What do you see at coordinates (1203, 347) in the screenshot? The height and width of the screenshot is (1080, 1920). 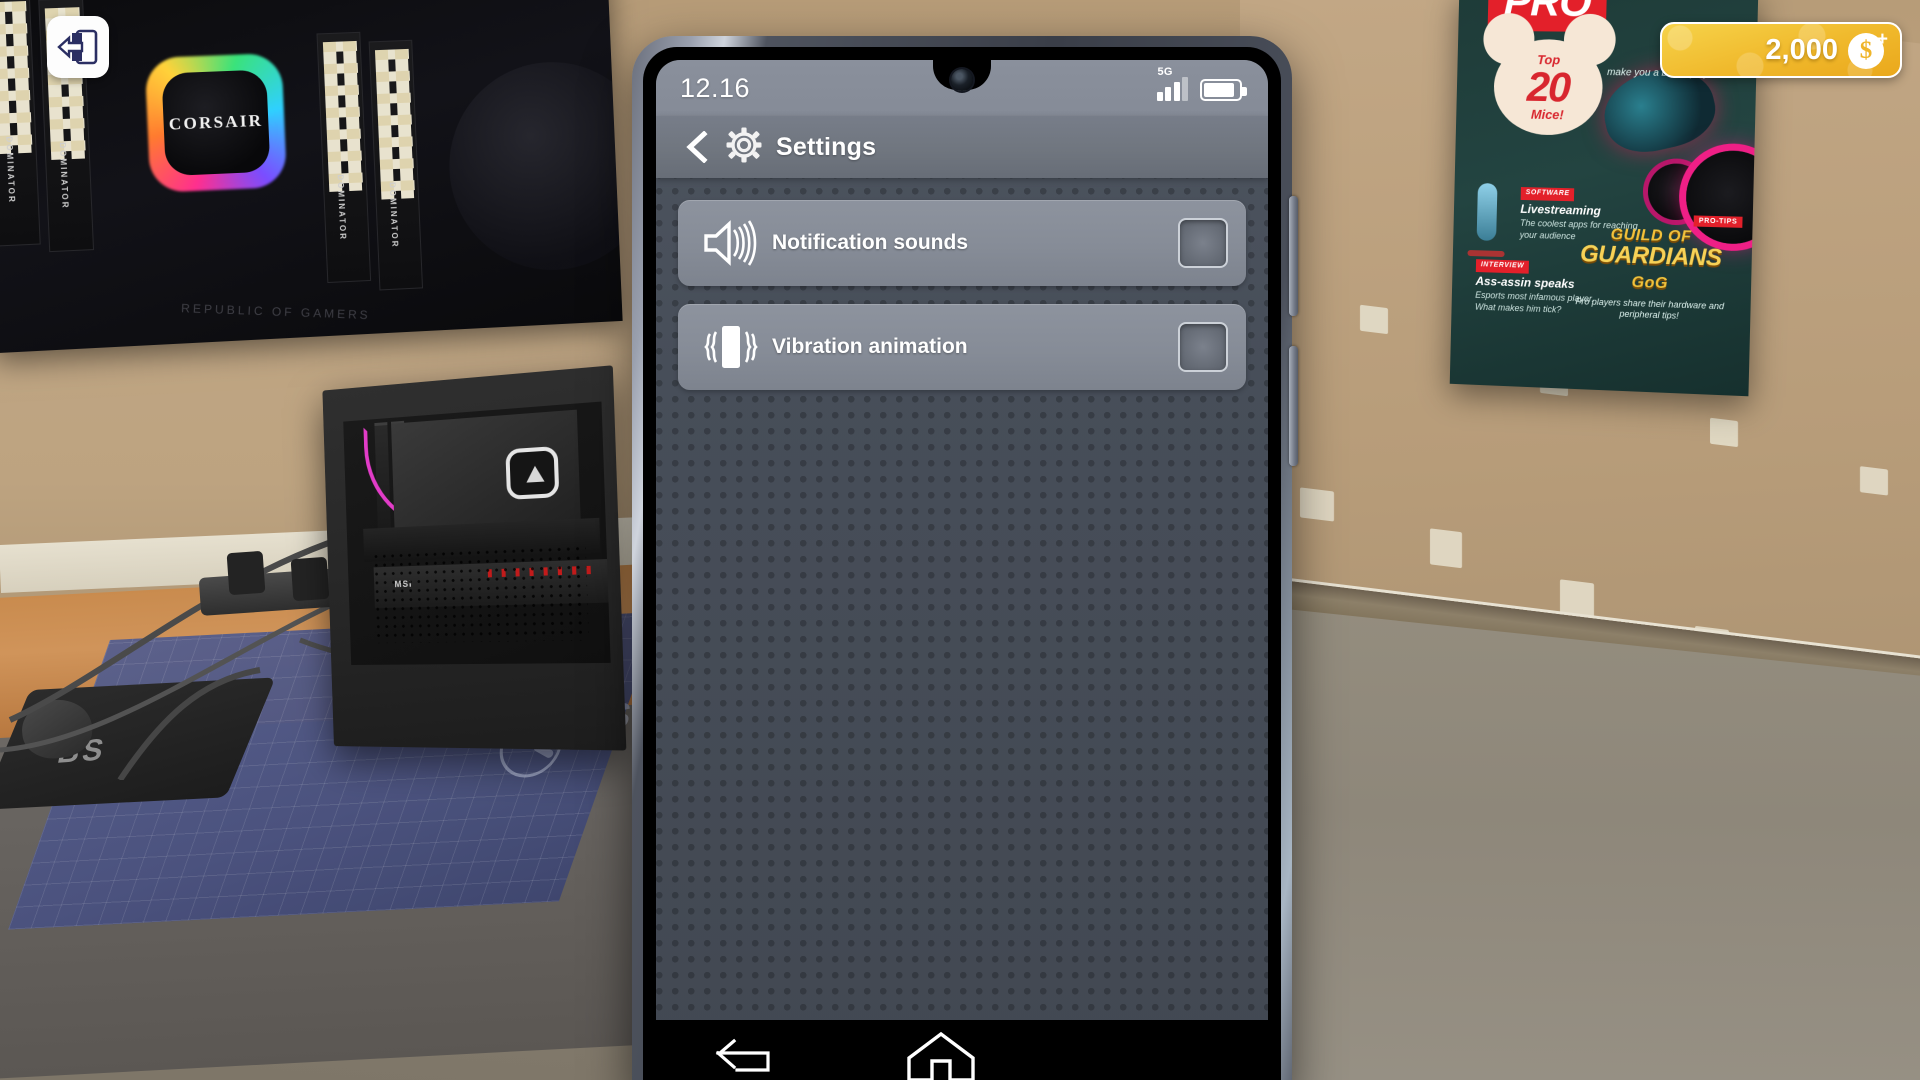 I see `setting-checkbox-vibration-animation` at bounding box center [1203, 347].